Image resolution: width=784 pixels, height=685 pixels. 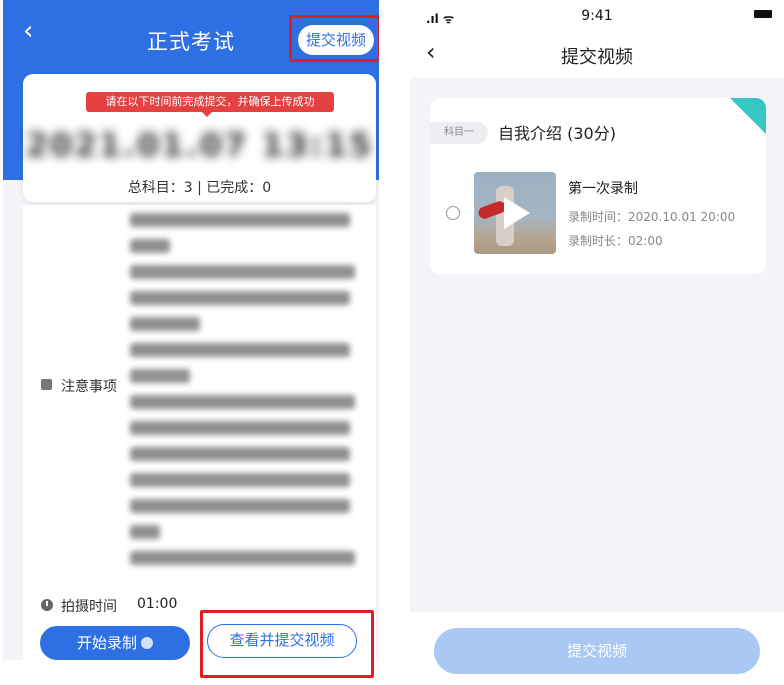 I want to click on select-radio, so click(x=453, y=213).